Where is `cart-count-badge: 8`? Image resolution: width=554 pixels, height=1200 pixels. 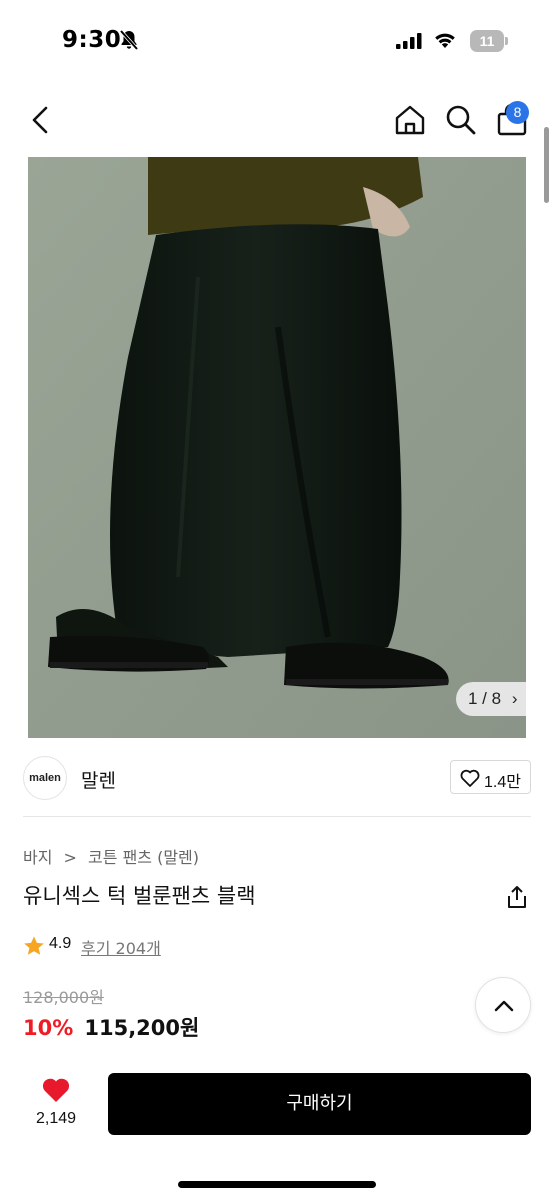 cart-count-badge: 8 is located at coordinates (517, 112).